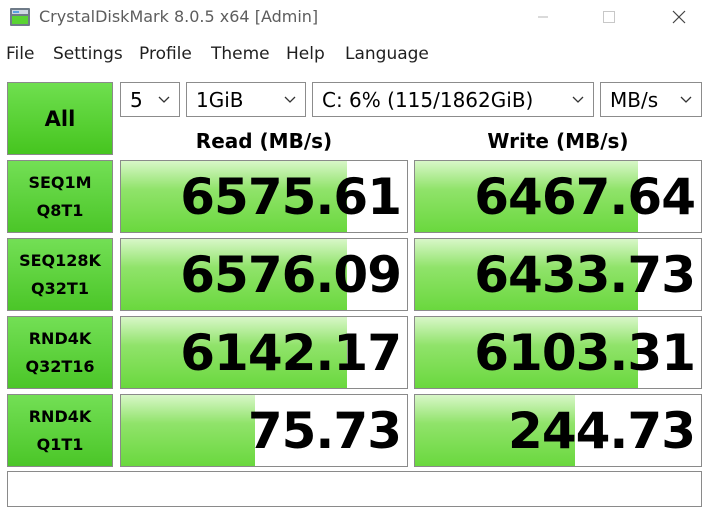 This screenshot has height=516, width=708. What do you see at coordinates (150, 99) in the screenshot?
I see `count-select: 5` at bounding box center [150, 99].